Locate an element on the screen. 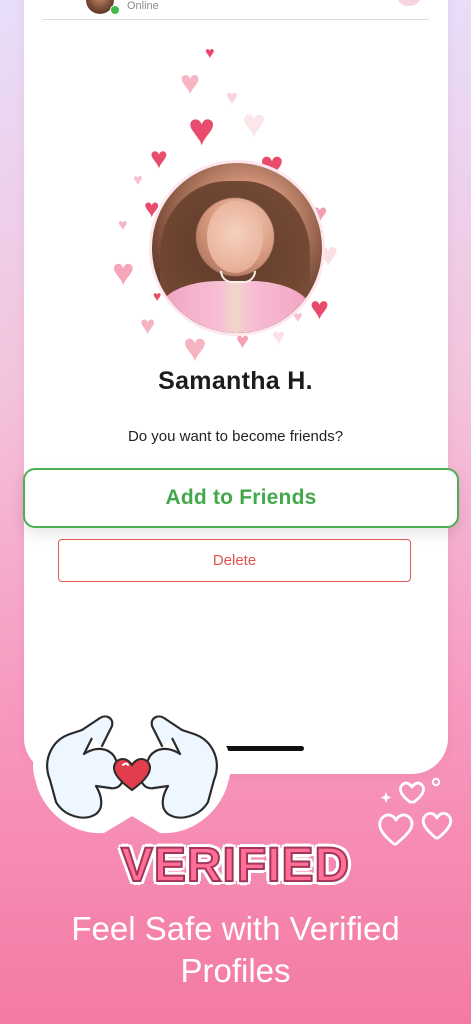 Image resolution: width=471 pixels, height=1024 pixels. online-status: Online is located at coordinates (143, 6).